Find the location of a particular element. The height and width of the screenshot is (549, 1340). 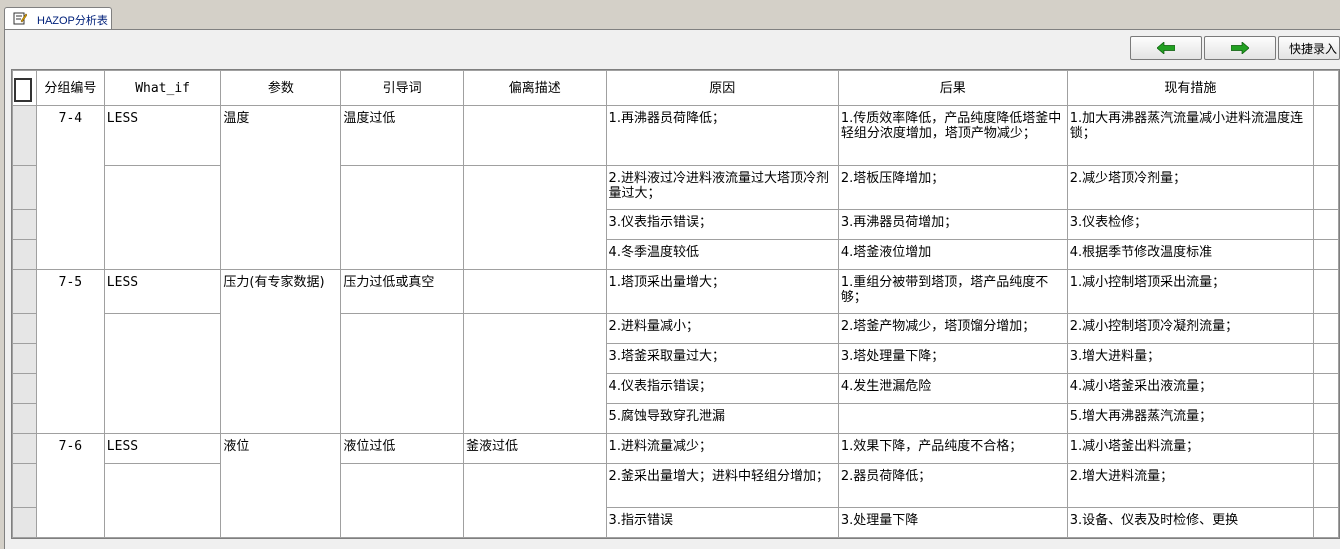

measure-cell: 4.根据季节修改温度标准 is located at coordinates (1190, 254).